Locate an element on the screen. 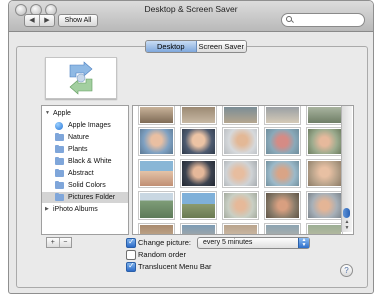 This screenshot has width=380, height=298. search-icon is located at coordinates (289, 19).